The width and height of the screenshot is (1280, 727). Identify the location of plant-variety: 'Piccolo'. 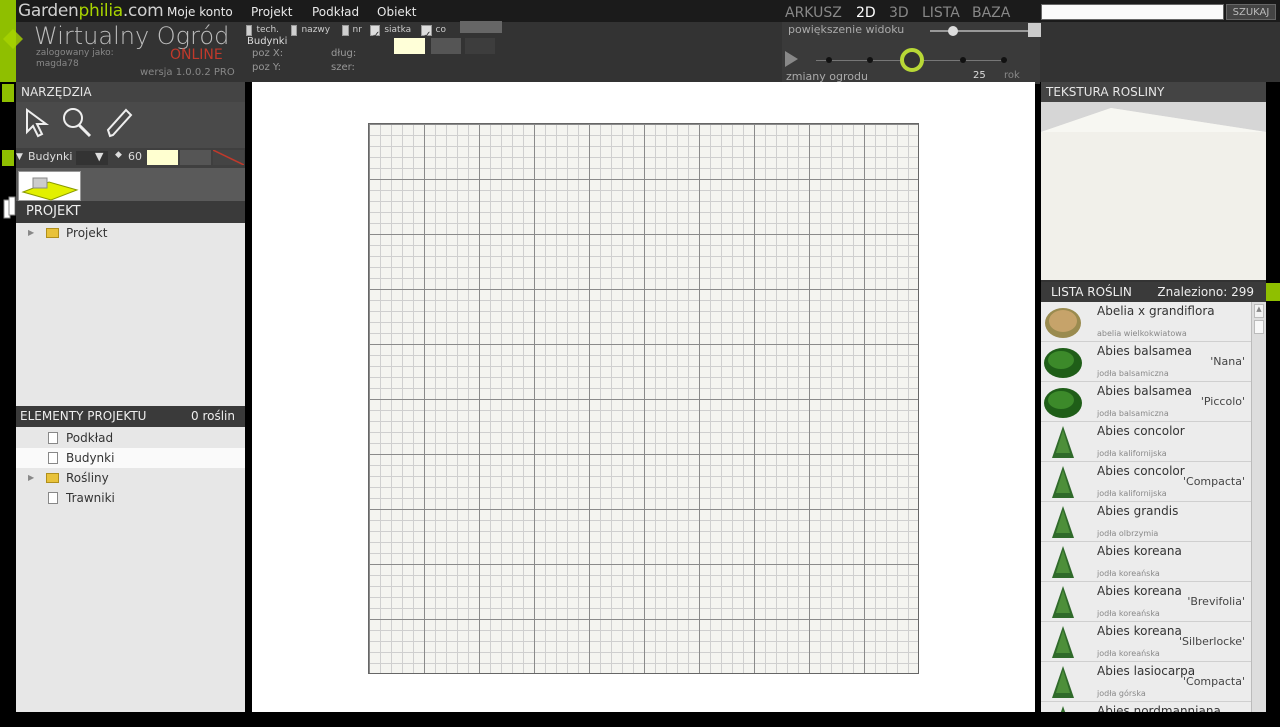
(1222, 401).